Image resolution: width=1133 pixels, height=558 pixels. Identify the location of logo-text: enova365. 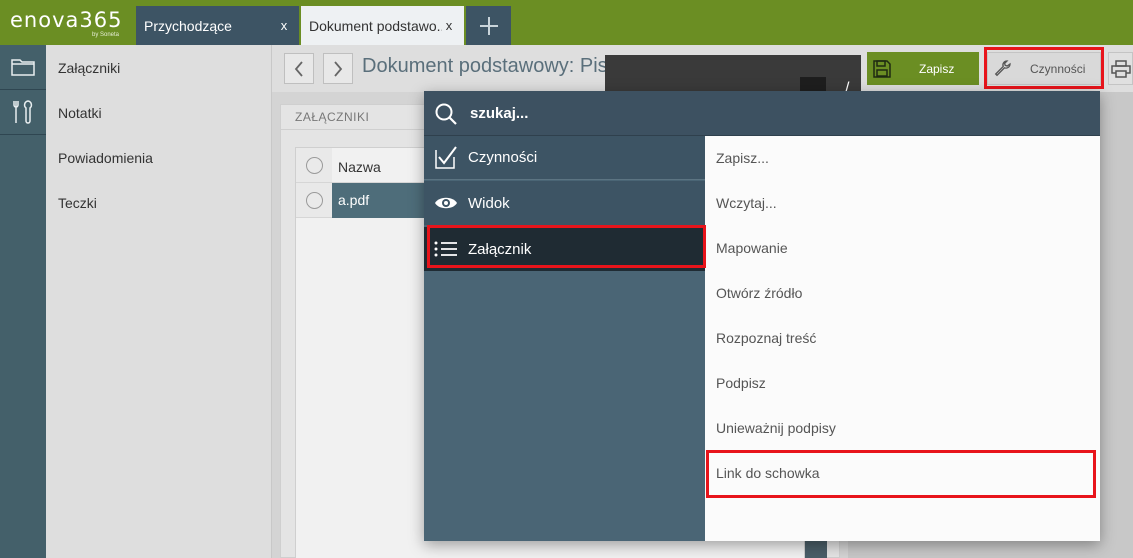
(66, 20).